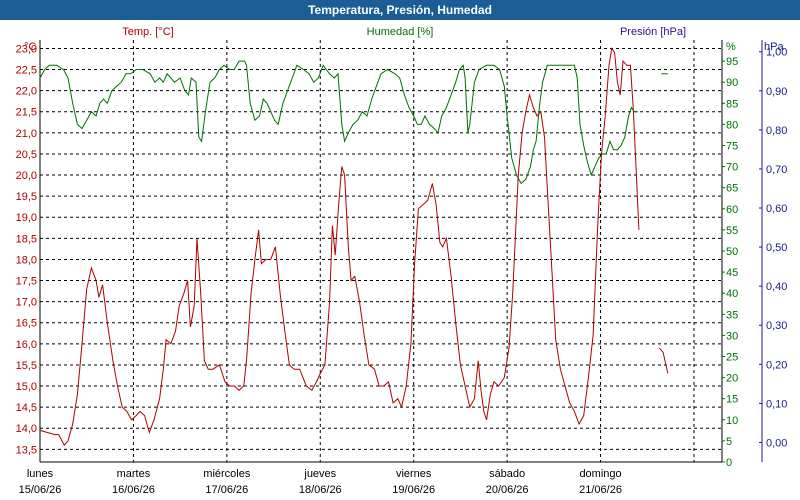  Describe the element at coordinates (26, 303) in the screenshot. I see `temperature-tick-label: 17,0` at that location.